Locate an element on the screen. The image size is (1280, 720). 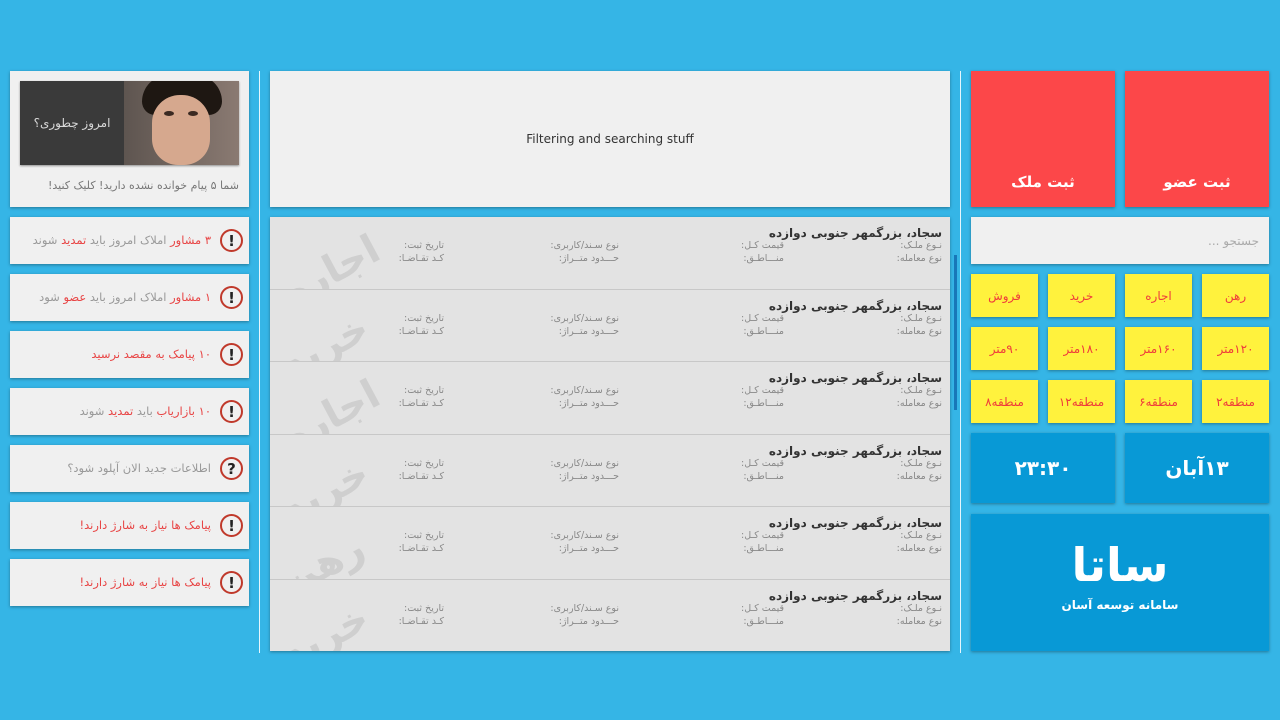
deal-type-watermark: رهن is located at coordinates (323, 552).